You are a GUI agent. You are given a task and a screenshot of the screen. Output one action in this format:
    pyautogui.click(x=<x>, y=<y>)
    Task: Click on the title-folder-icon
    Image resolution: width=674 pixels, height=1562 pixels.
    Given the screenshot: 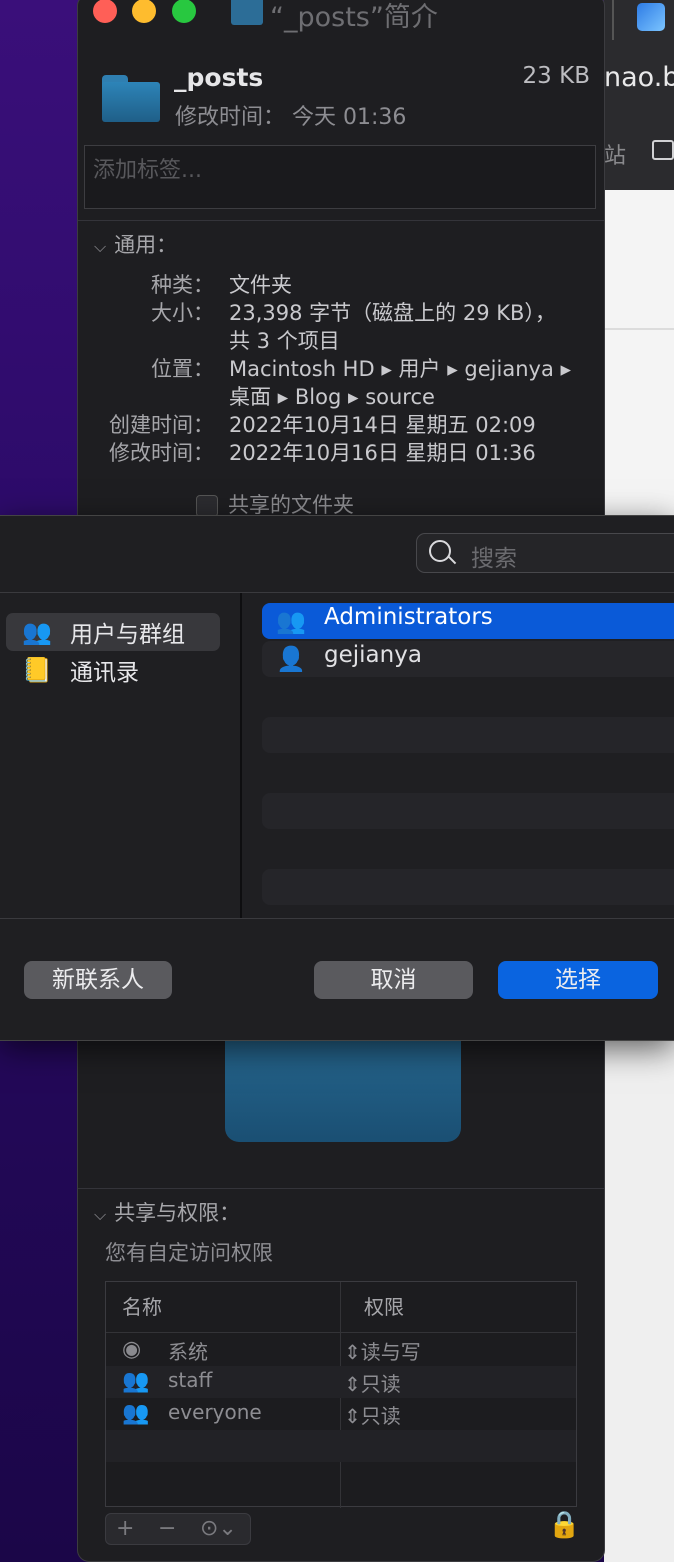 What is the action you would take?
    pyautogui.click(x=247, y=12)
    